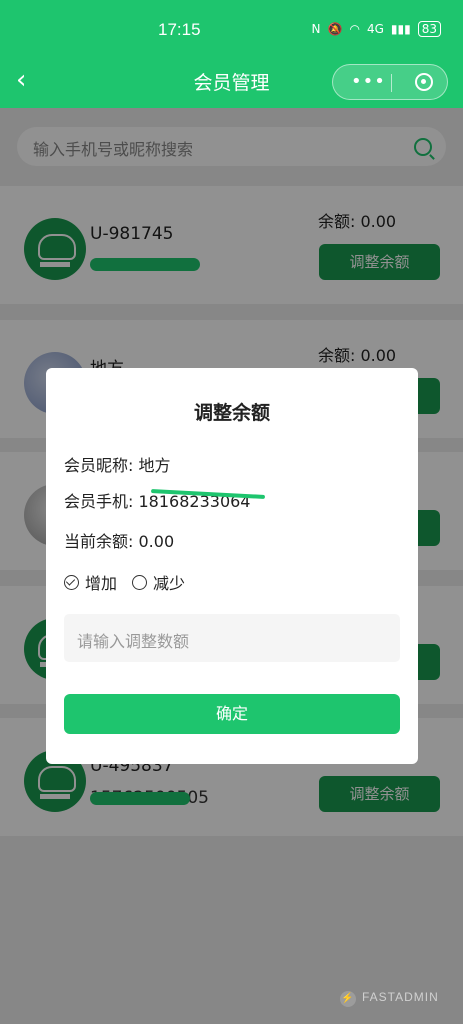 This screenshot has height=1024, width=463. Describe the element at coordinates (231, 28) in the screenshot. I see `status-bar: 17:15 N 🔕 ◠ 4G ▮▮▮ 83` at that location.